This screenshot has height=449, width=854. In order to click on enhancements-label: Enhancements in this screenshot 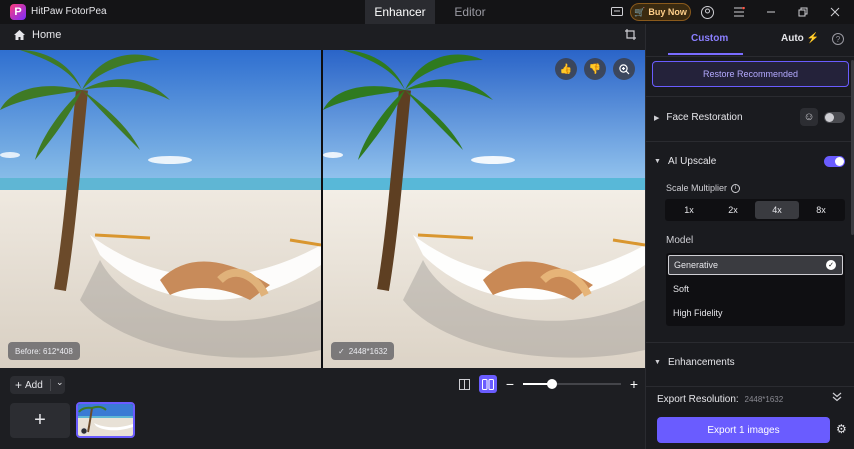, I will do `click(701, 362)`.